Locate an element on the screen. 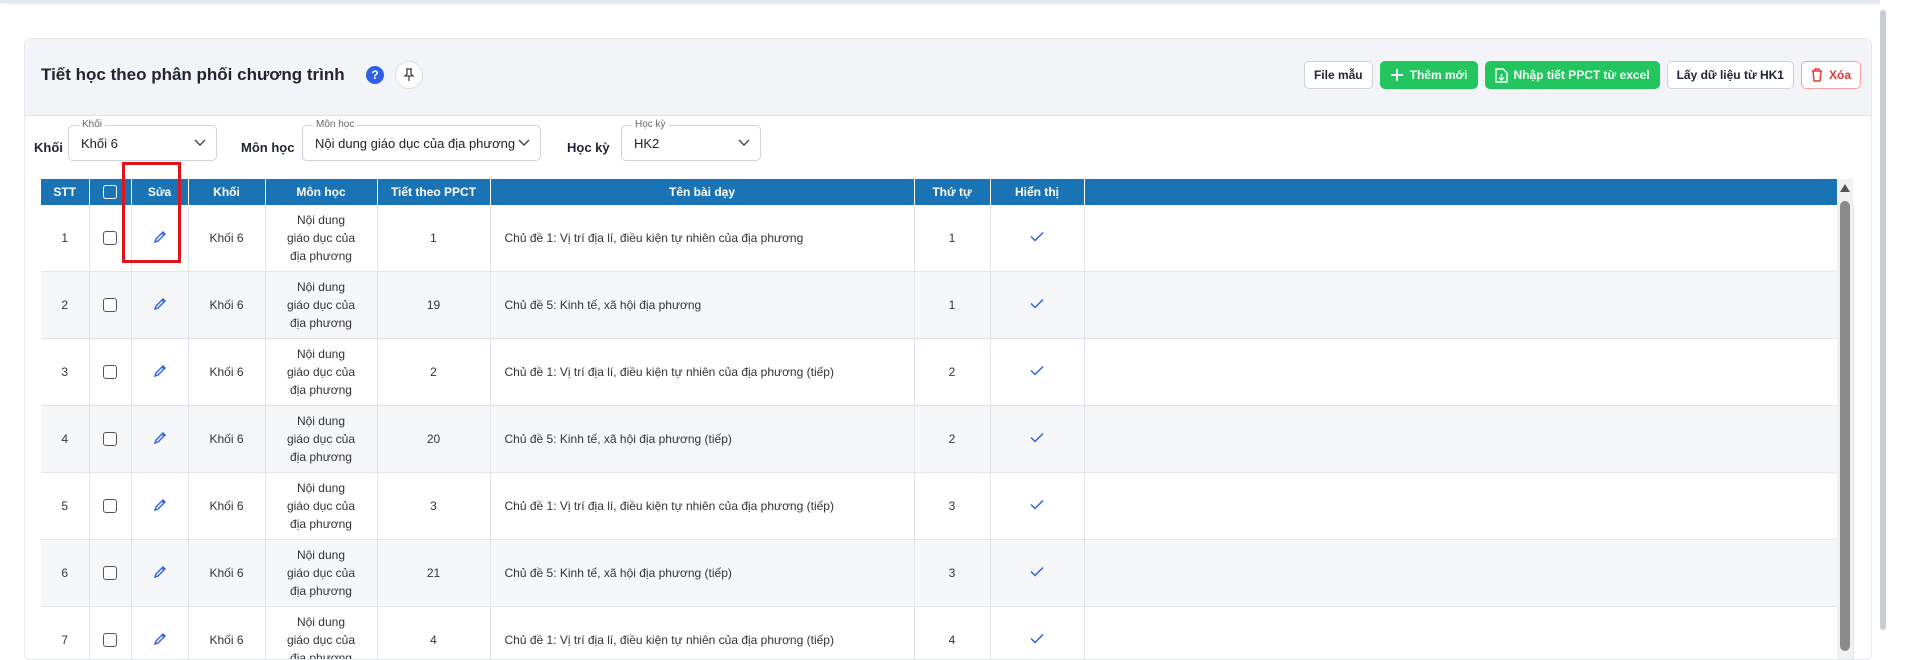 This screenshot has height=660, width=1915. xoa-button: Xóa is located at coordinates (1830, 75).